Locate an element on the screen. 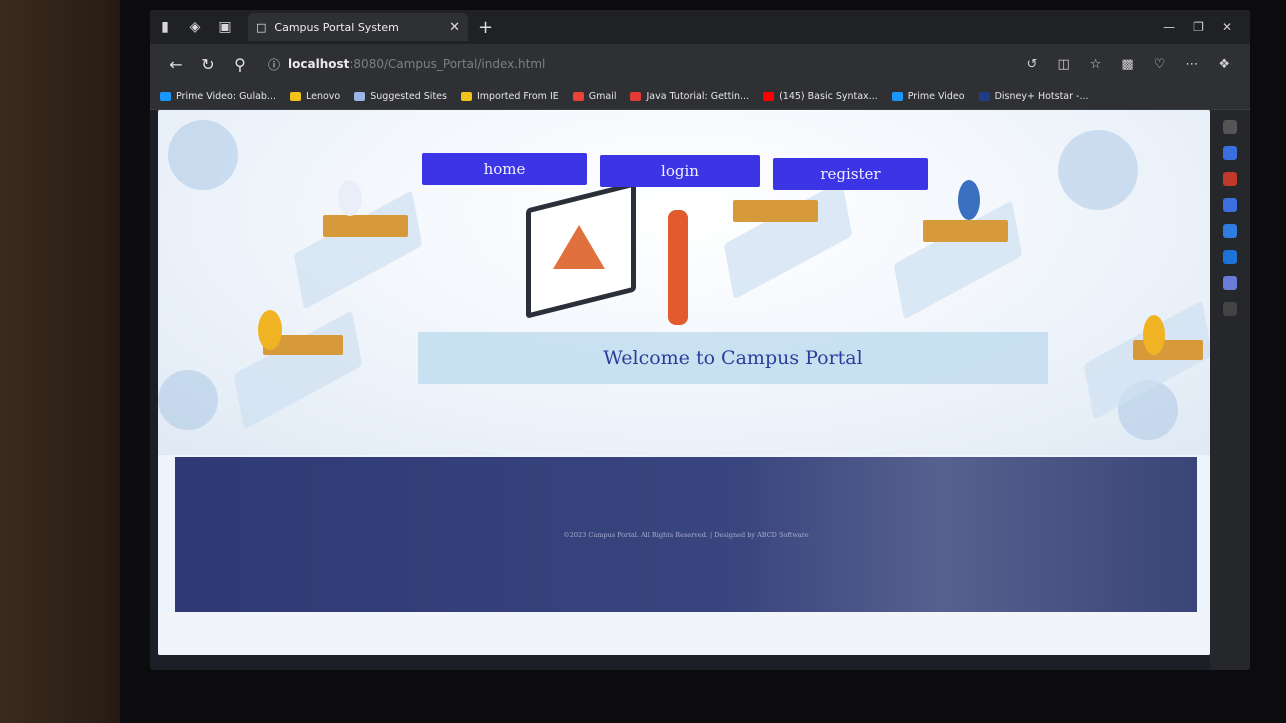 This screenshot has width=1286, height=723. search-icon is located at coordinates (1230, 127).